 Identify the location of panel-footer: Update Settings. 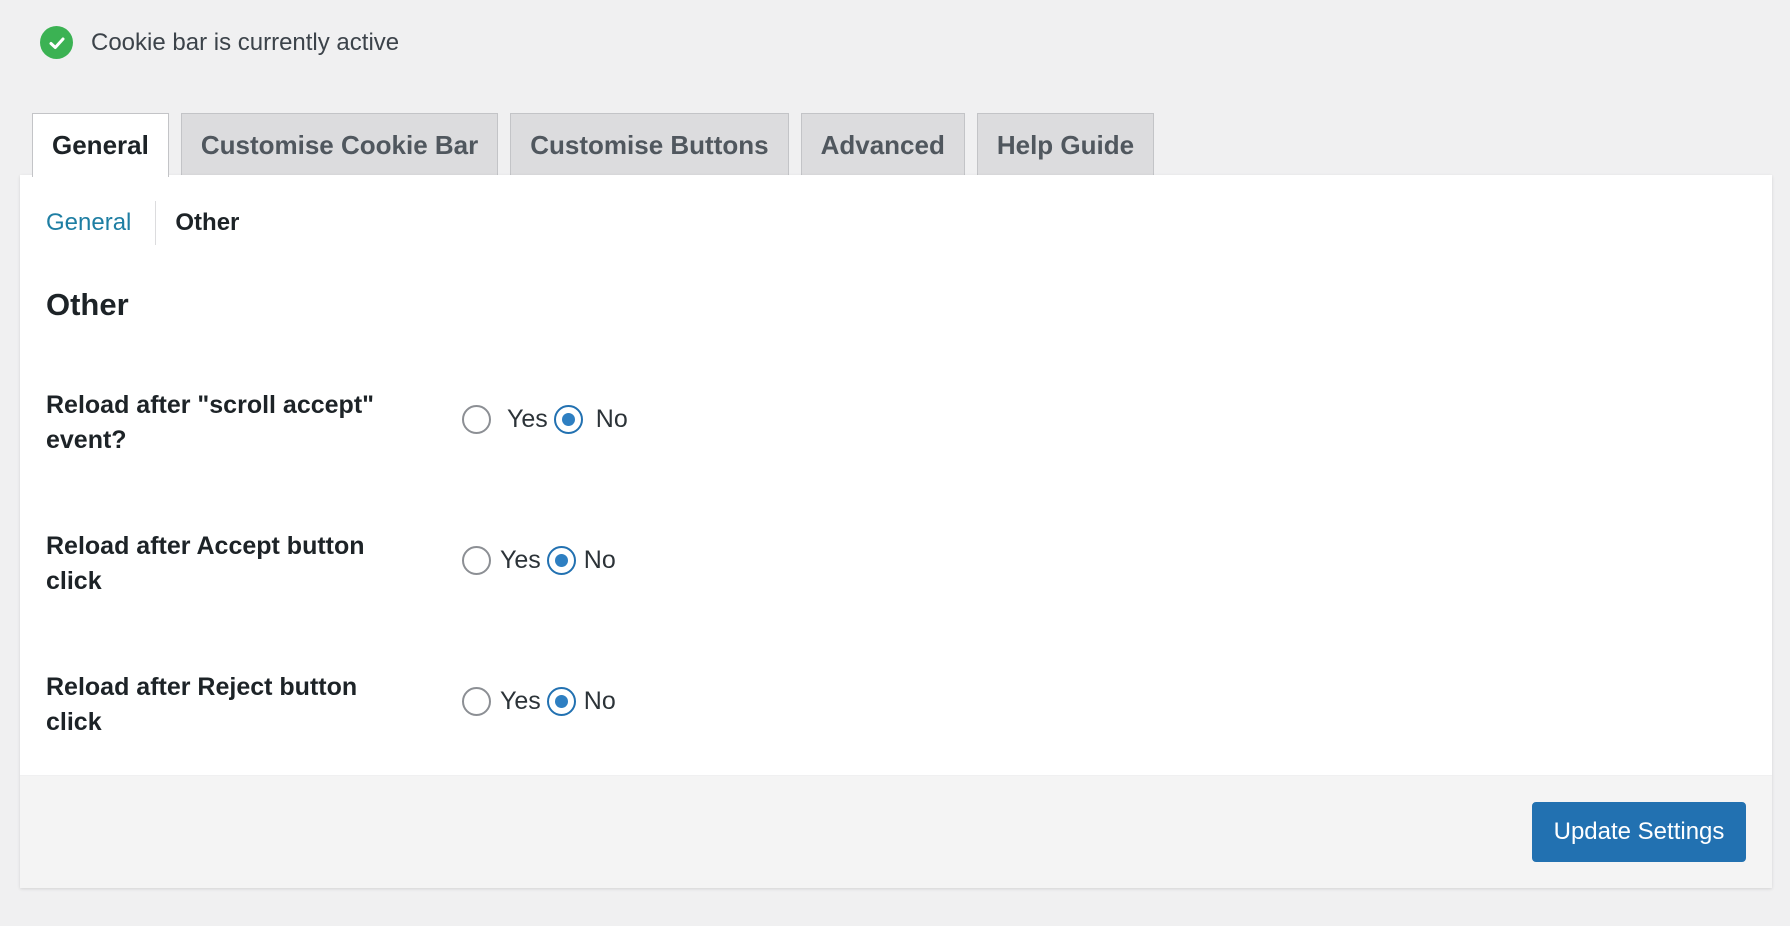
(896, 831).